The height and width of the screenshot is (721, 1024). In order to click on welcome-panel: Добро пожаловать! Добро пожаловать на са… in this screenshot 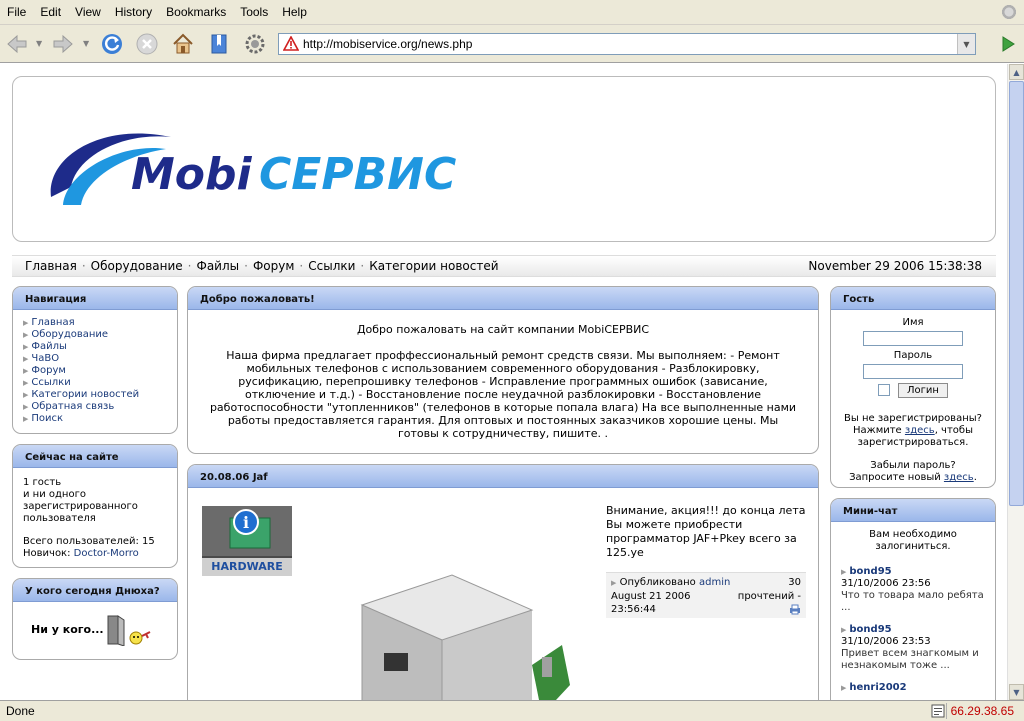, I will do `click(503, 370)`.